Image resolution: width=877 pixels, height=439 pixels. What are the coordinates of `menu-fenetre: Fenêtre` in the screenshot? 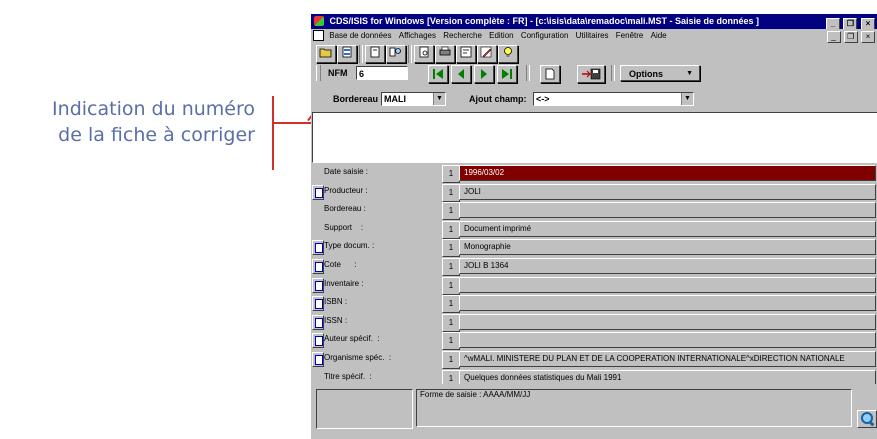 It's located at (630, 36).